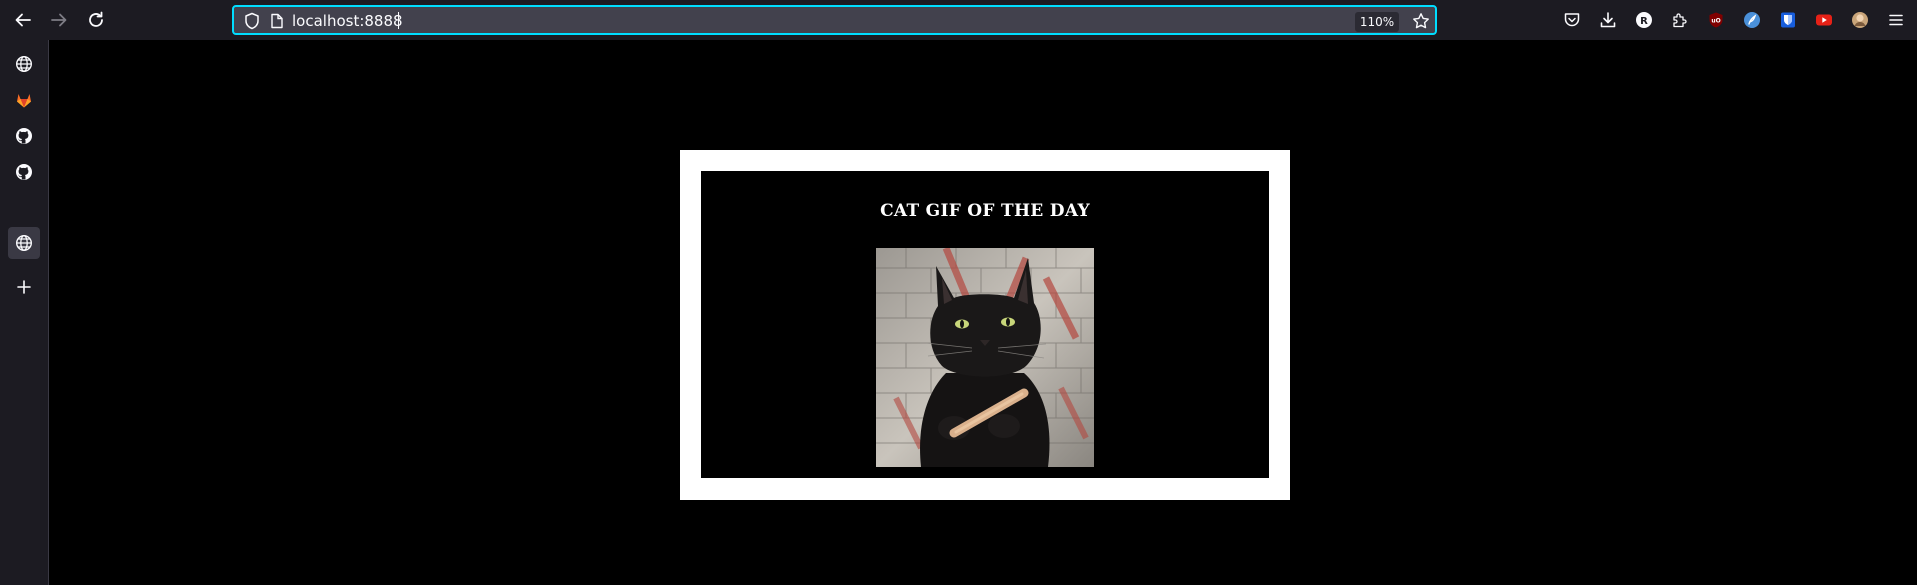 The image size is (1917, 585). I want to click on bitwarden-icon, so click(1788, 20).